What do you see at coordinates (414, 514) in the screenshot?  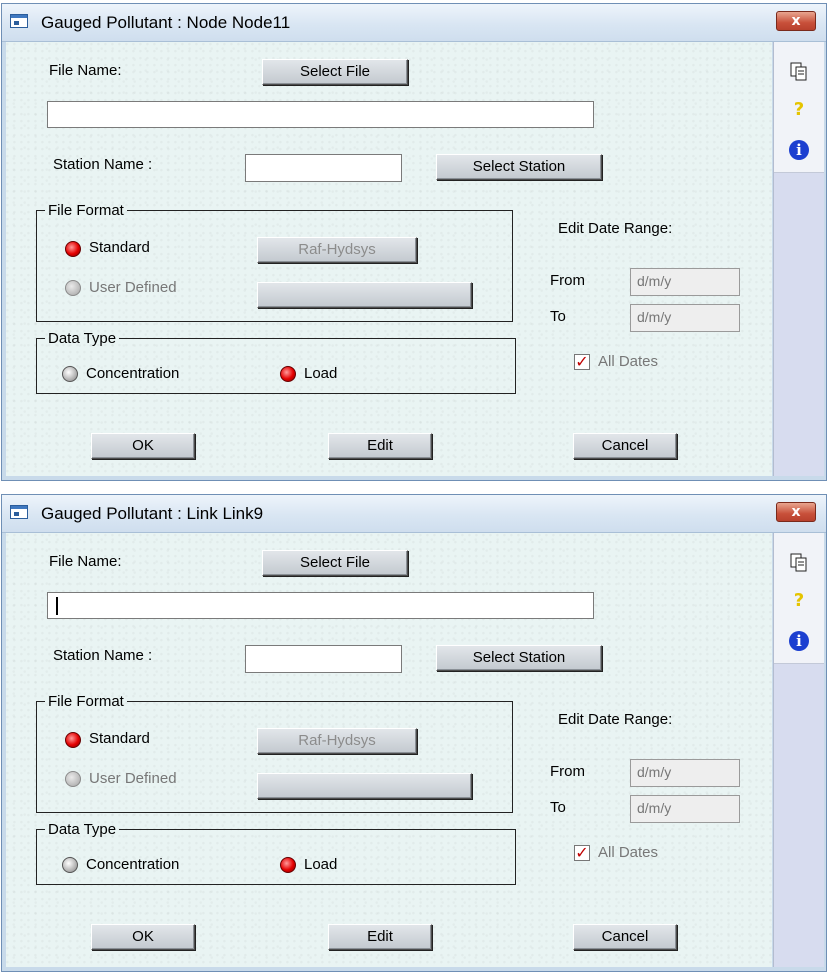 I see `title-bar: Gauged Pollutant : Link Link9 x` at bounding box center [414, 514].